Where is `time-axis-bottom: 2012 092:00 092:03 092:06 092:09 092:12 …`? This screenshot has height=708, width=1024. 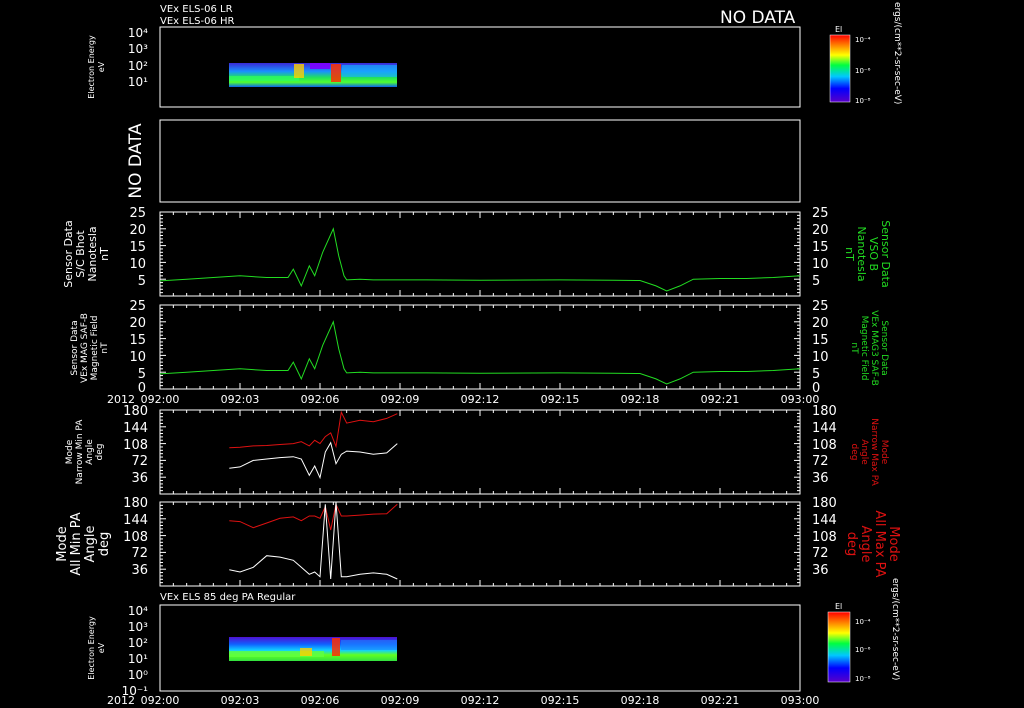
time-axis-bottom: 2012 092:00 092:03 092:06 092:09 092:12 … is located at coordinates (463, 700).